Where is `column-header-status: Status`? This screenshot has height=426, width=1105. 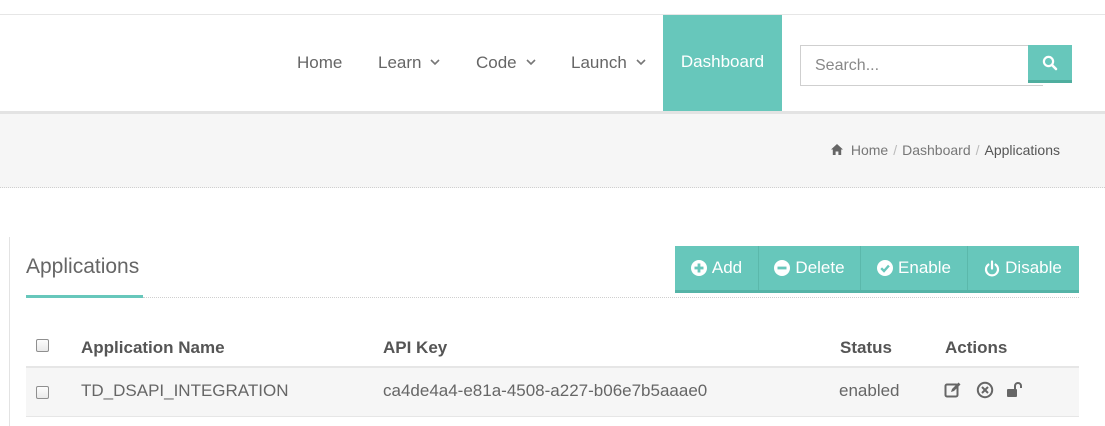
column-header-status: Status is located at coordinates (866, 348).